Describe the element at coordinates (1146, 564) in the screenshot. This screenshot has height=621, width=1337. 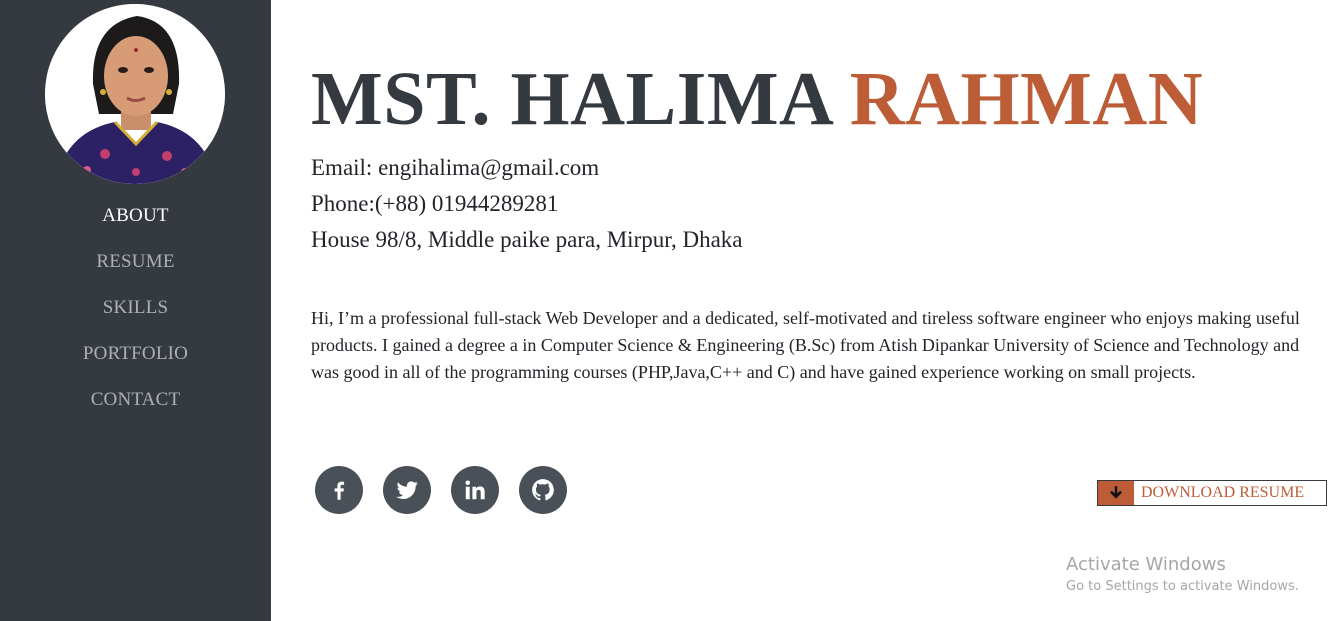
I see `watermark-title: Activate Windows` at that location.